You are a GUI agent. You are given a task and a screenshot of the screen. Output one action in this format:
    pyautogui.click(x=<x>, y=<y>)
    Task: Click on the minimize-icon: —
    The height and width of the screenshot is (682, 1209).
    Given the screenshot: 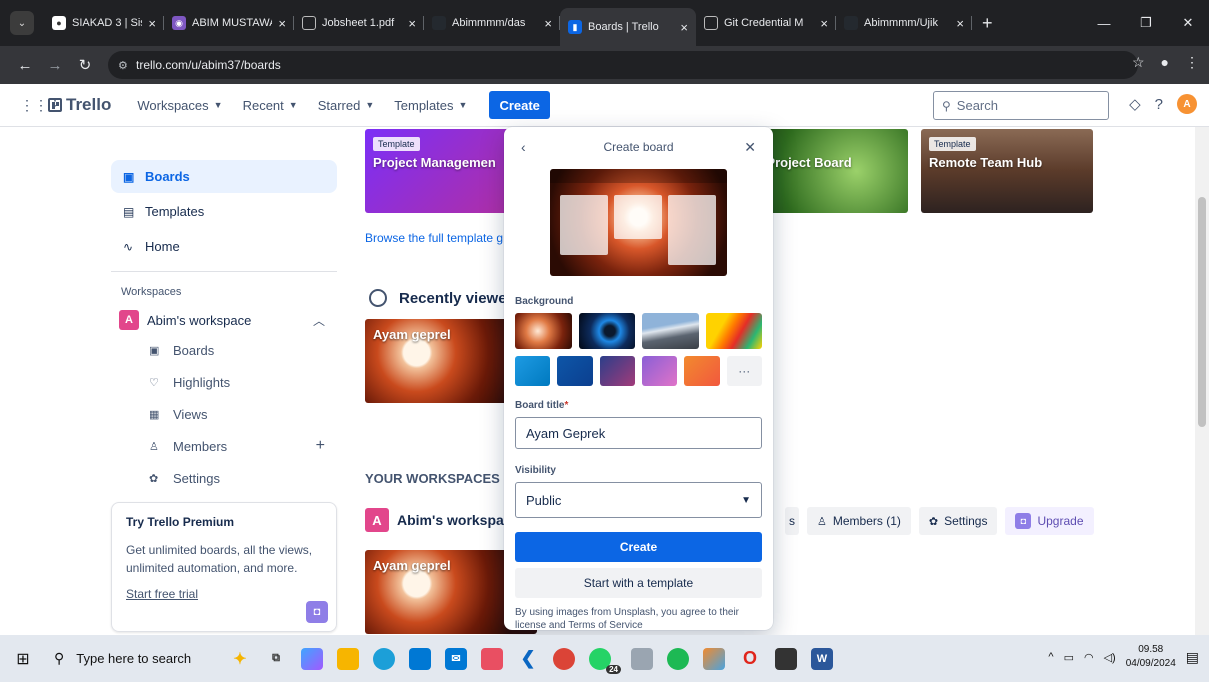 What is the action you would take?
    pyautogui.click(x=1104, y=23)
    